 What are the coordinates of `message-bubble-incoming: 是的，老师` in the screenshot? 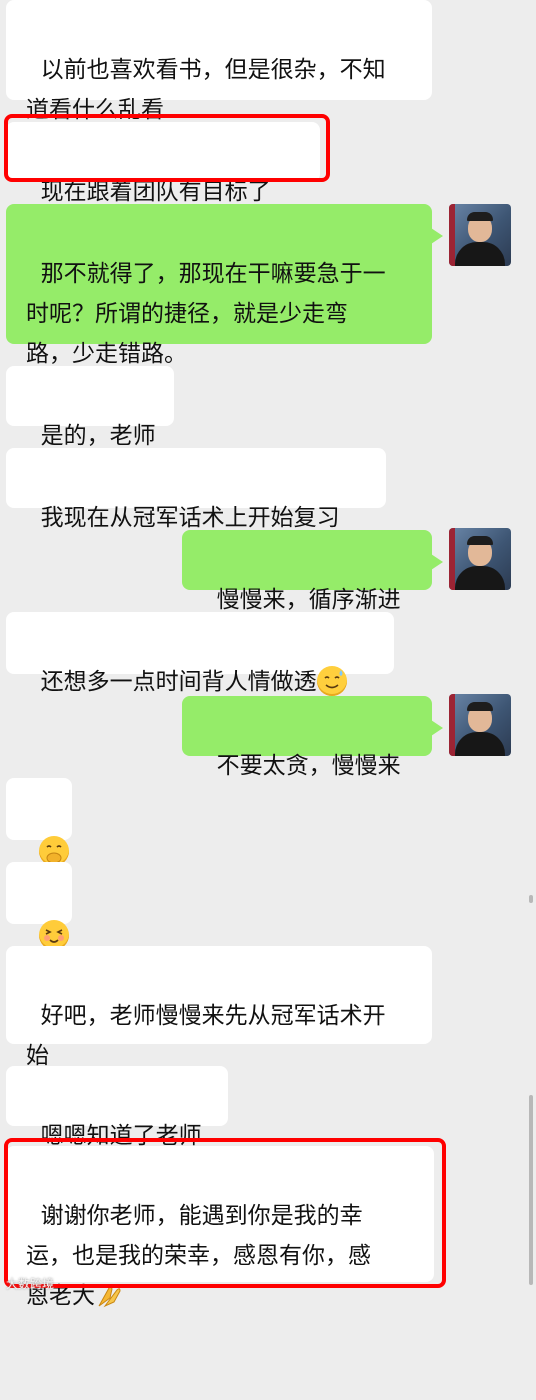 It's located at (90, 407).